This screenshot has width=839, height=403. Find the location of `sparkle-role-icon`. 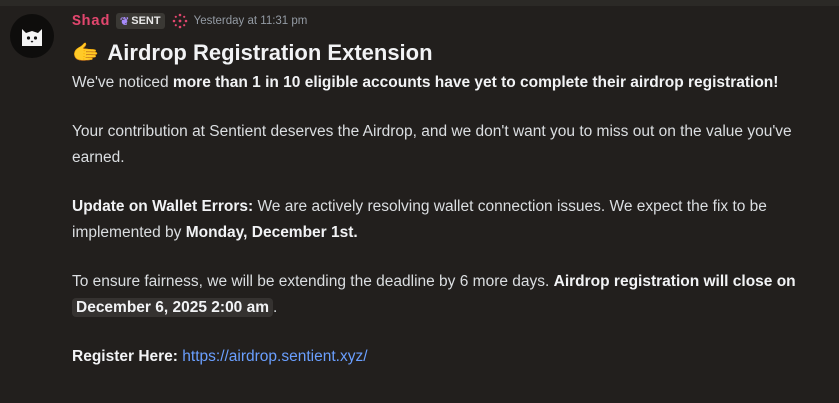

sparkle-role-icon is located at coordinates (180, 21).